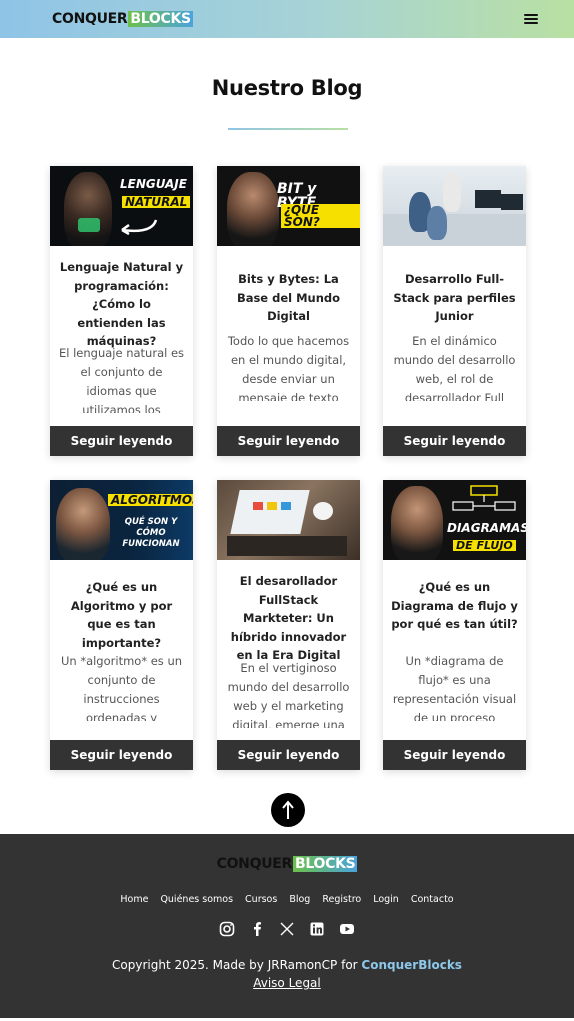 This screenshot has width=574, height=1021. What do you see at coordinates (89, 225) in the screenshot?
I see `laptop-glow` at bounding box center [89, 225].